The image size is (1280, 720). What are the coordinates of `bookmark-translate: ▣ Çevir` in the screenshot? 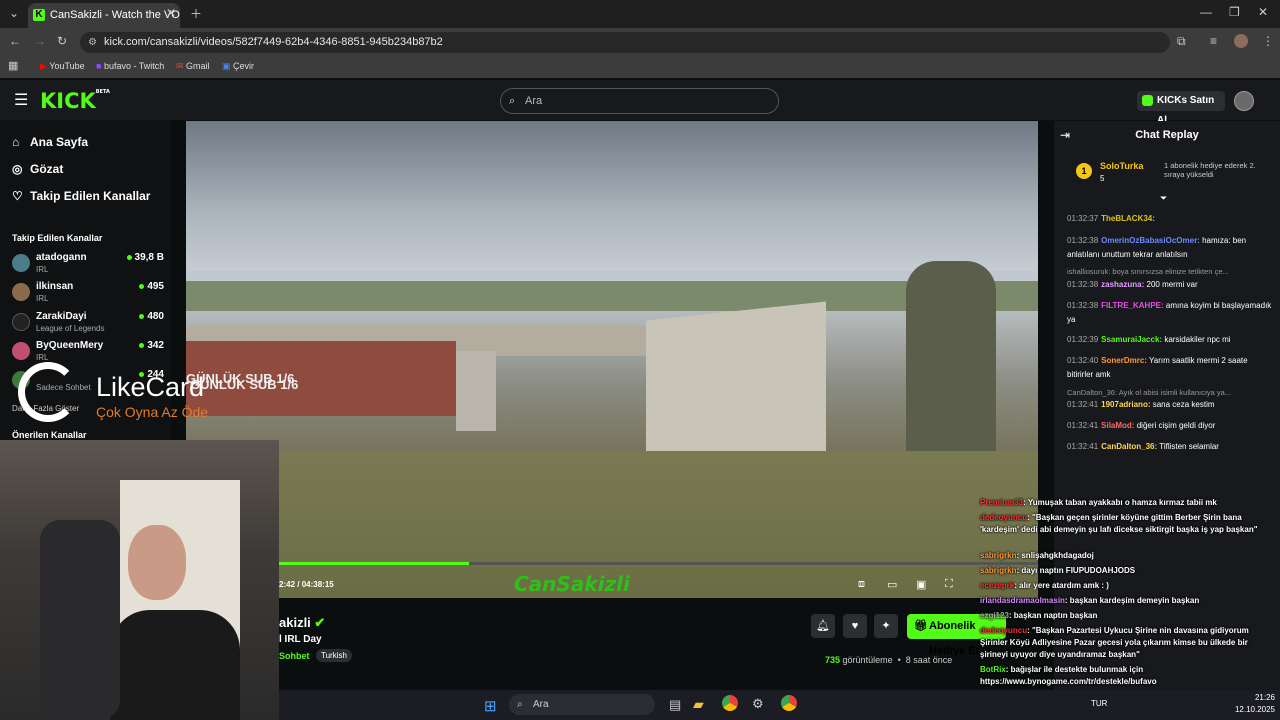 It's located at (238, 66).